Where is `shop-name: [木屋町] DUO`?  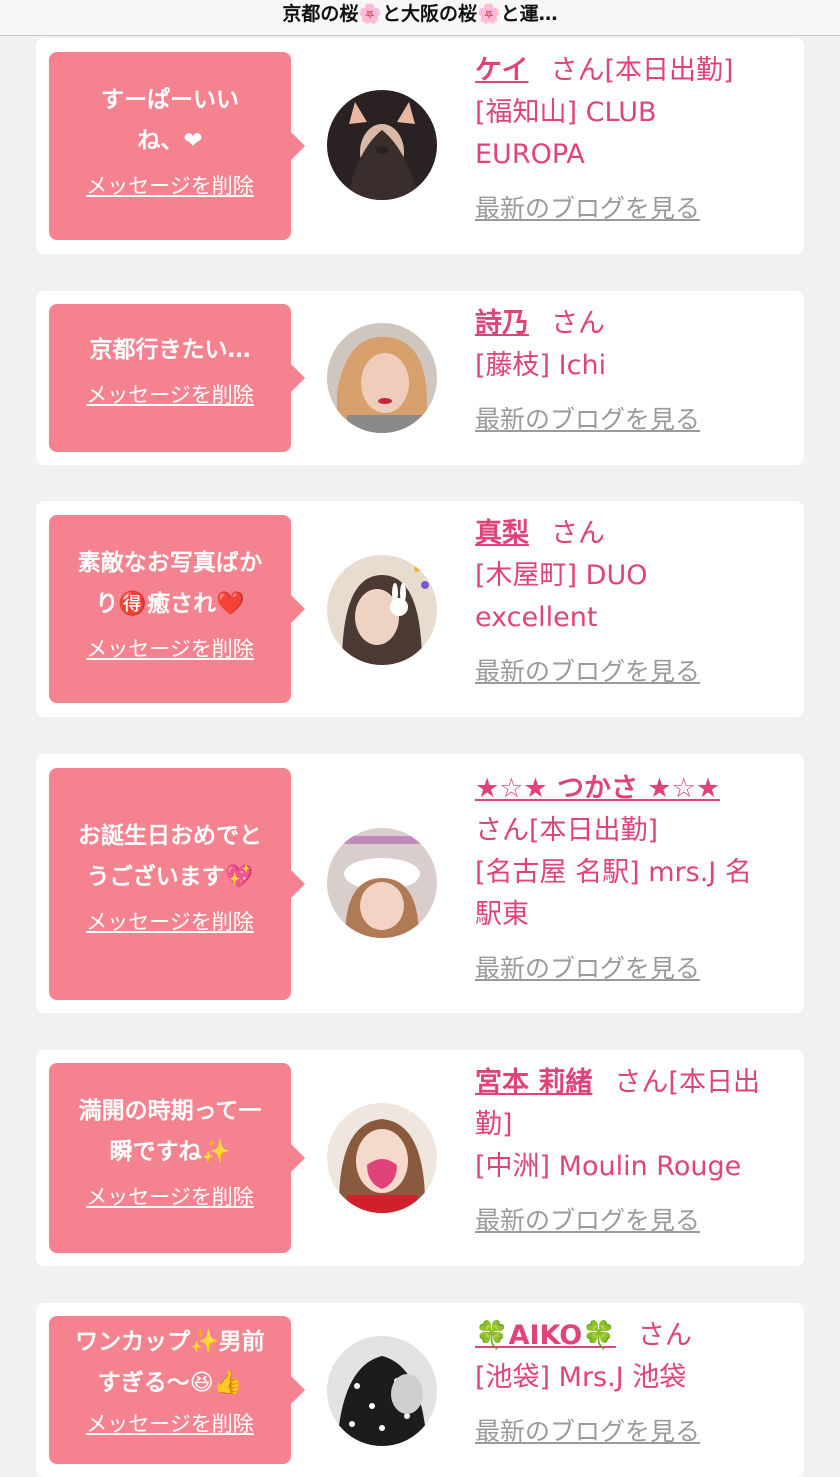 shop-name: [木屋町] DUO is located at coordinates (561, 575).